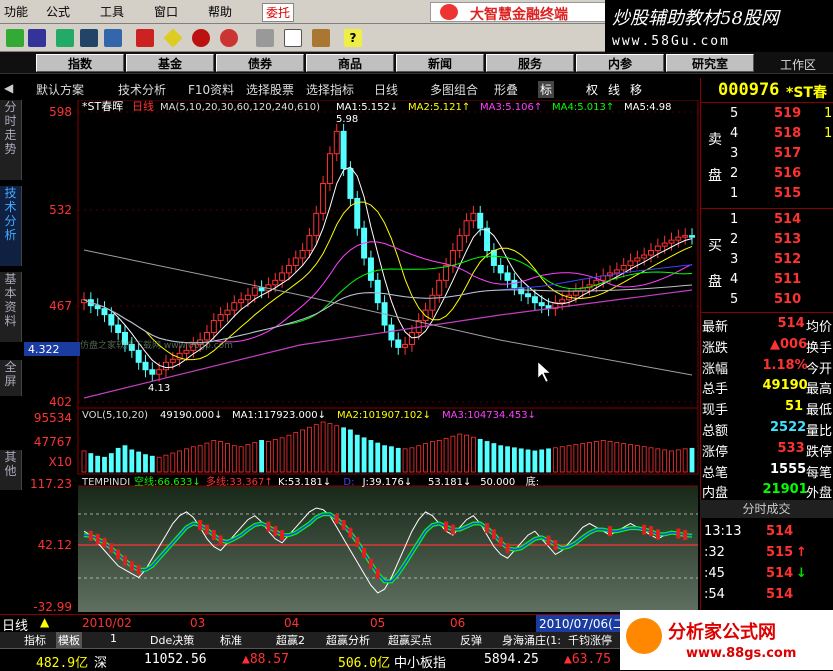 This screenshot has height=671, width=833. I want to click on scheme-select: 默认方案, so click(60, 89).